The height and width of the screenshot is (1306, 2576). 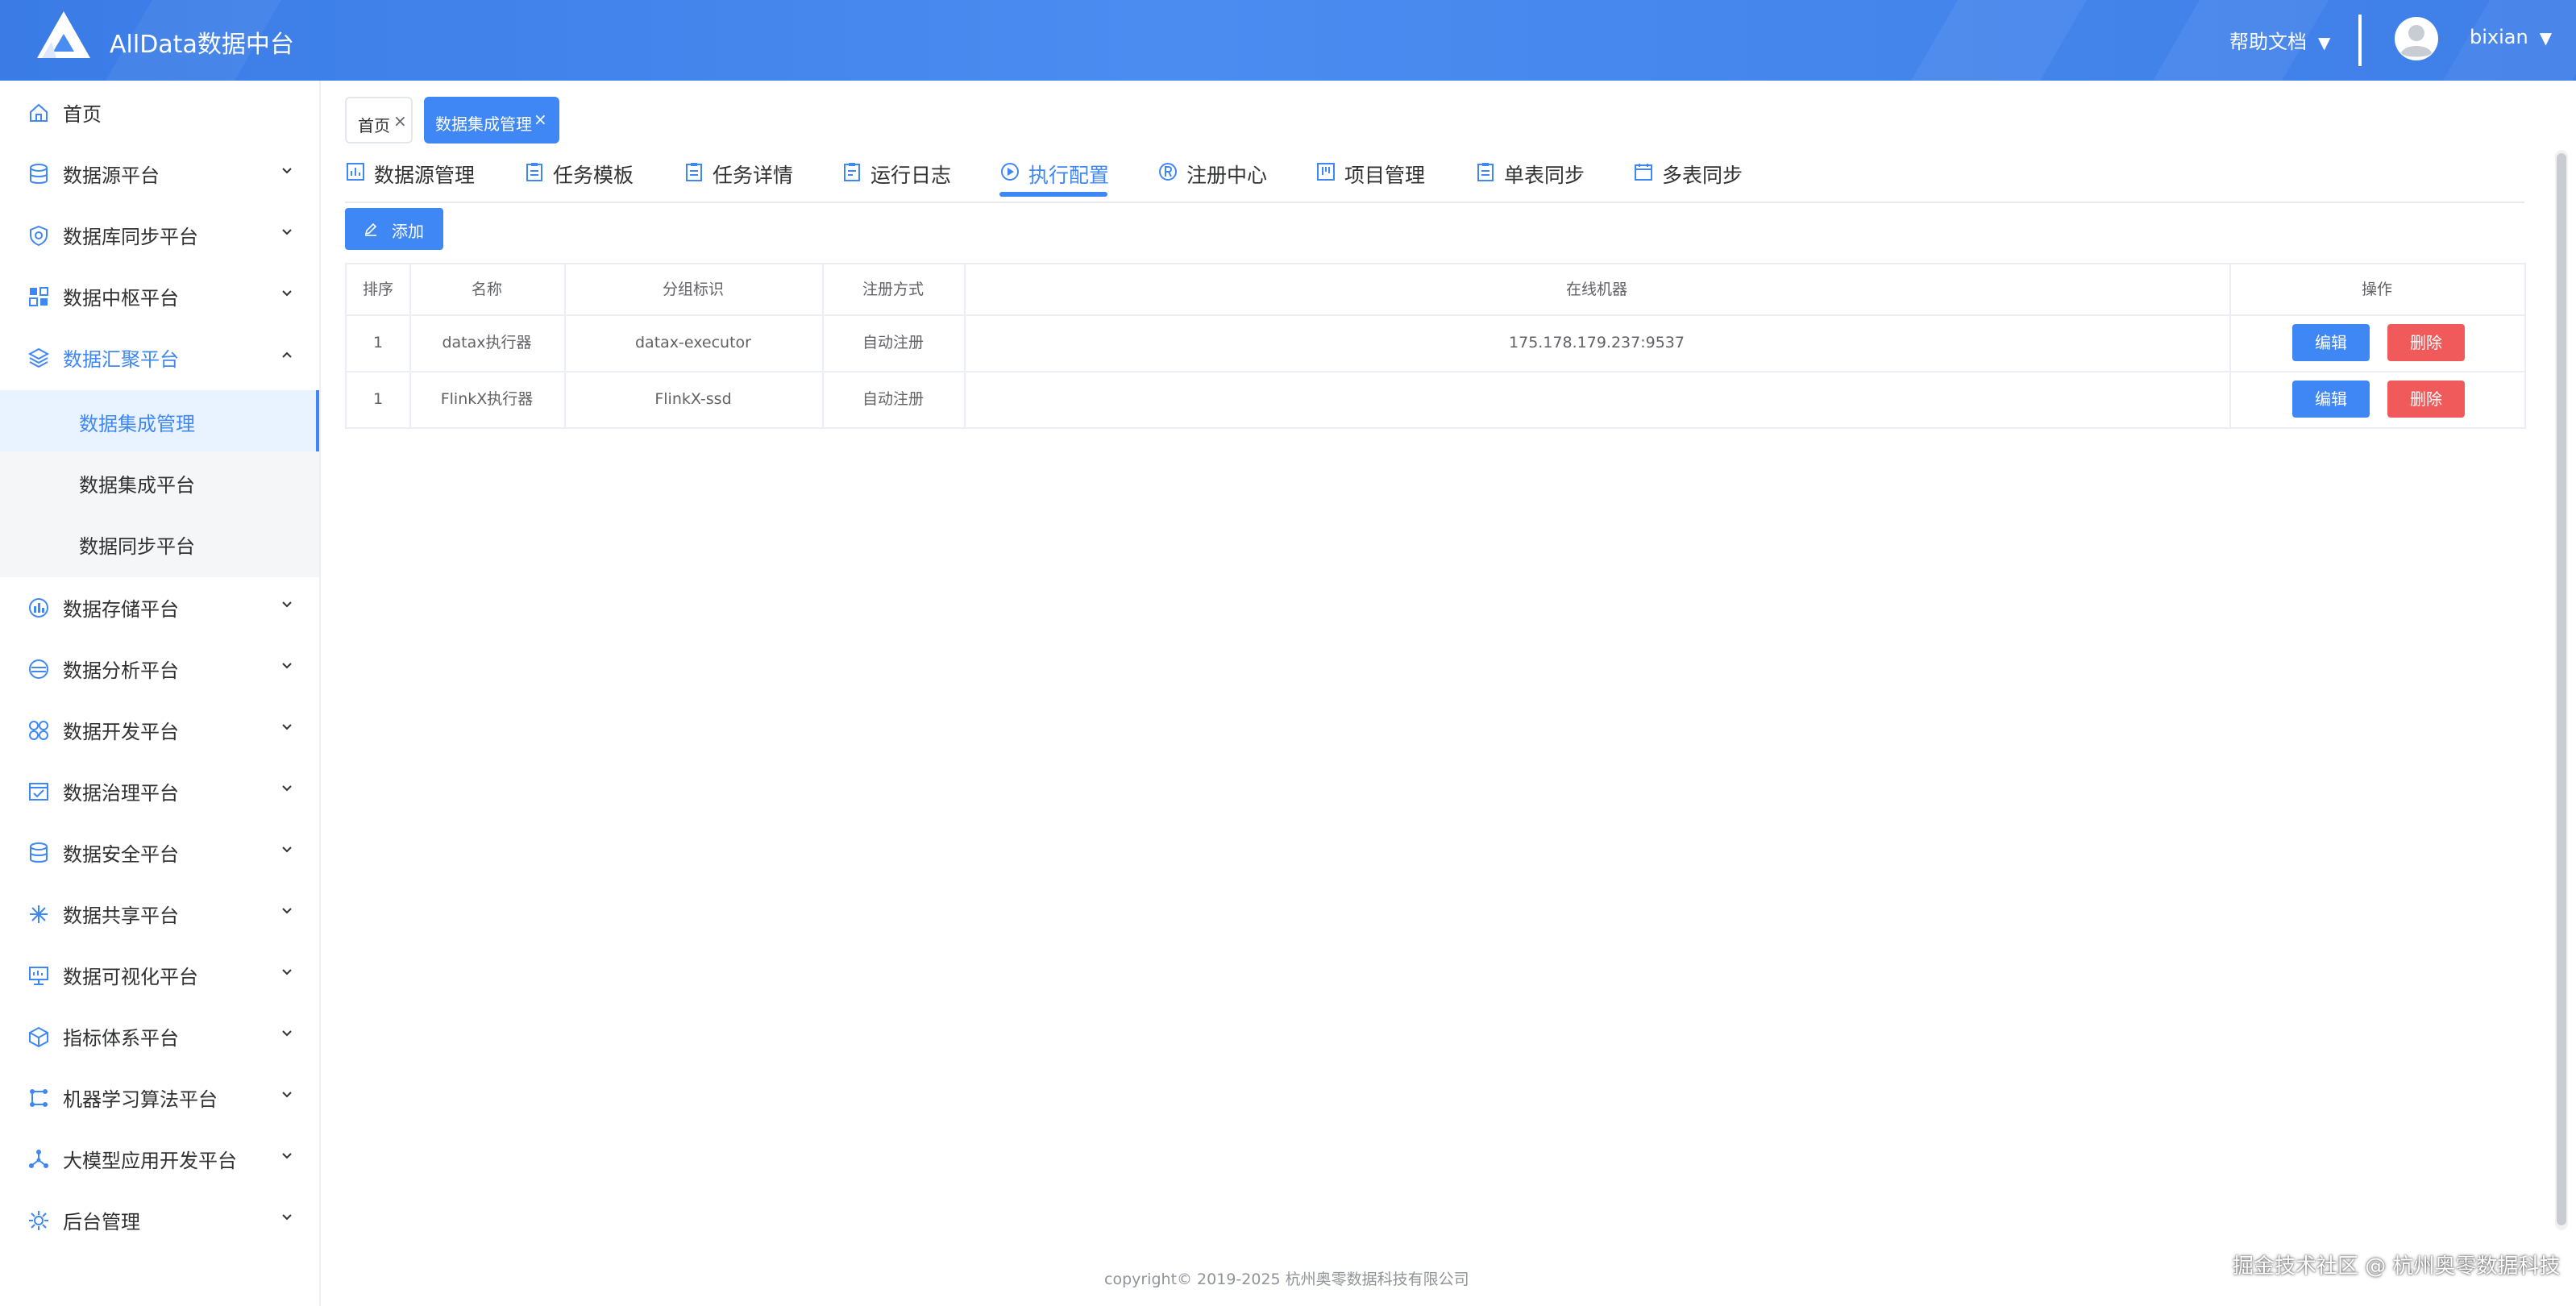 I want to click on add-button: 添加, so click(x=394, y=229).